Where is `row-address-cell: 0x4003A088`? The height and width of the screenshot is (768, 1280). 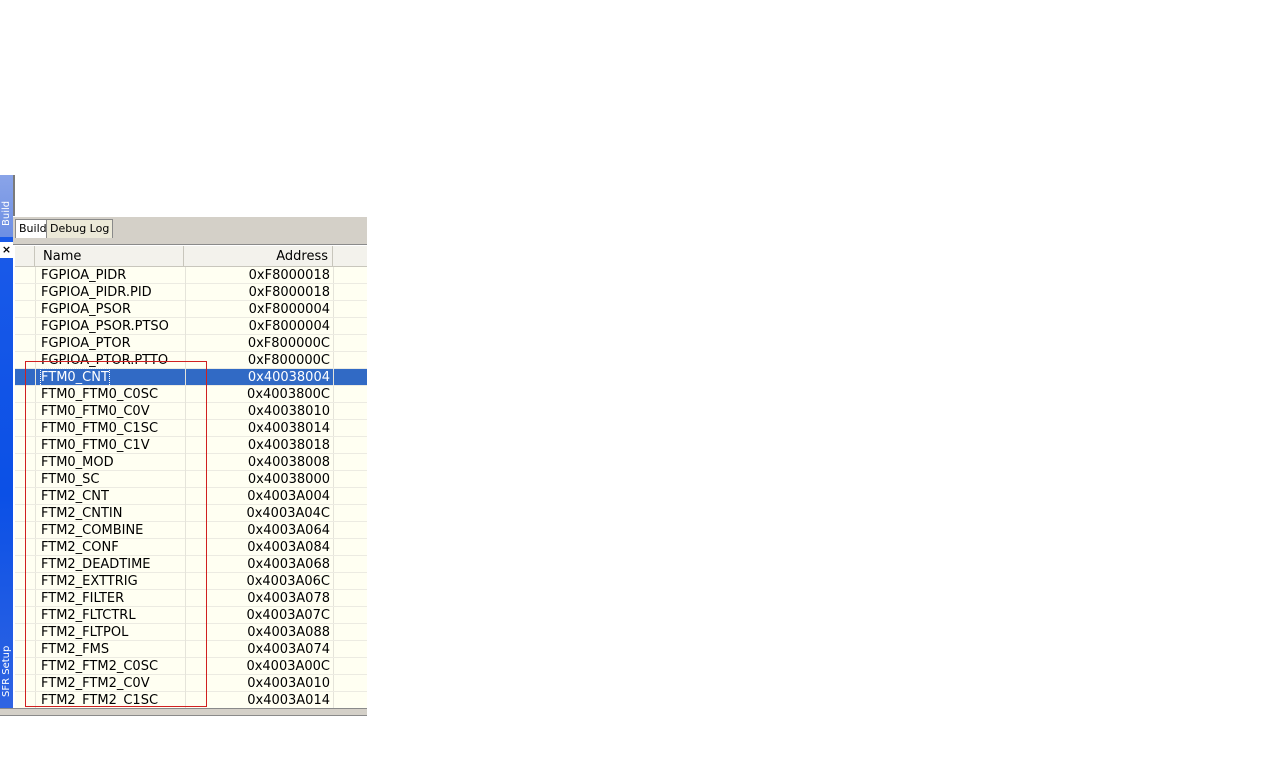 row-address-cell: 0x4003A088 is located at coordinates (257, 632).